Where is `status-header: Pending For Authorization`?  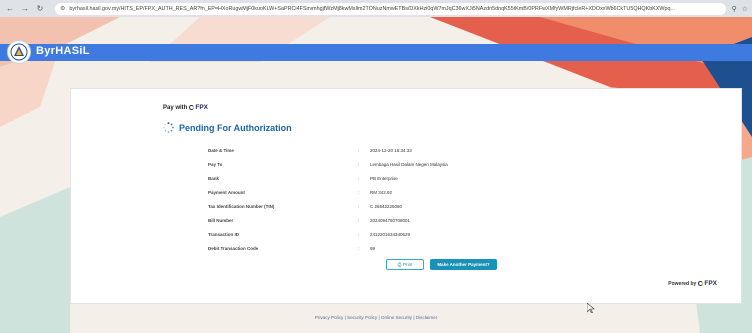
status-header: Pending For Authorization is located at coordinates (227, 127).